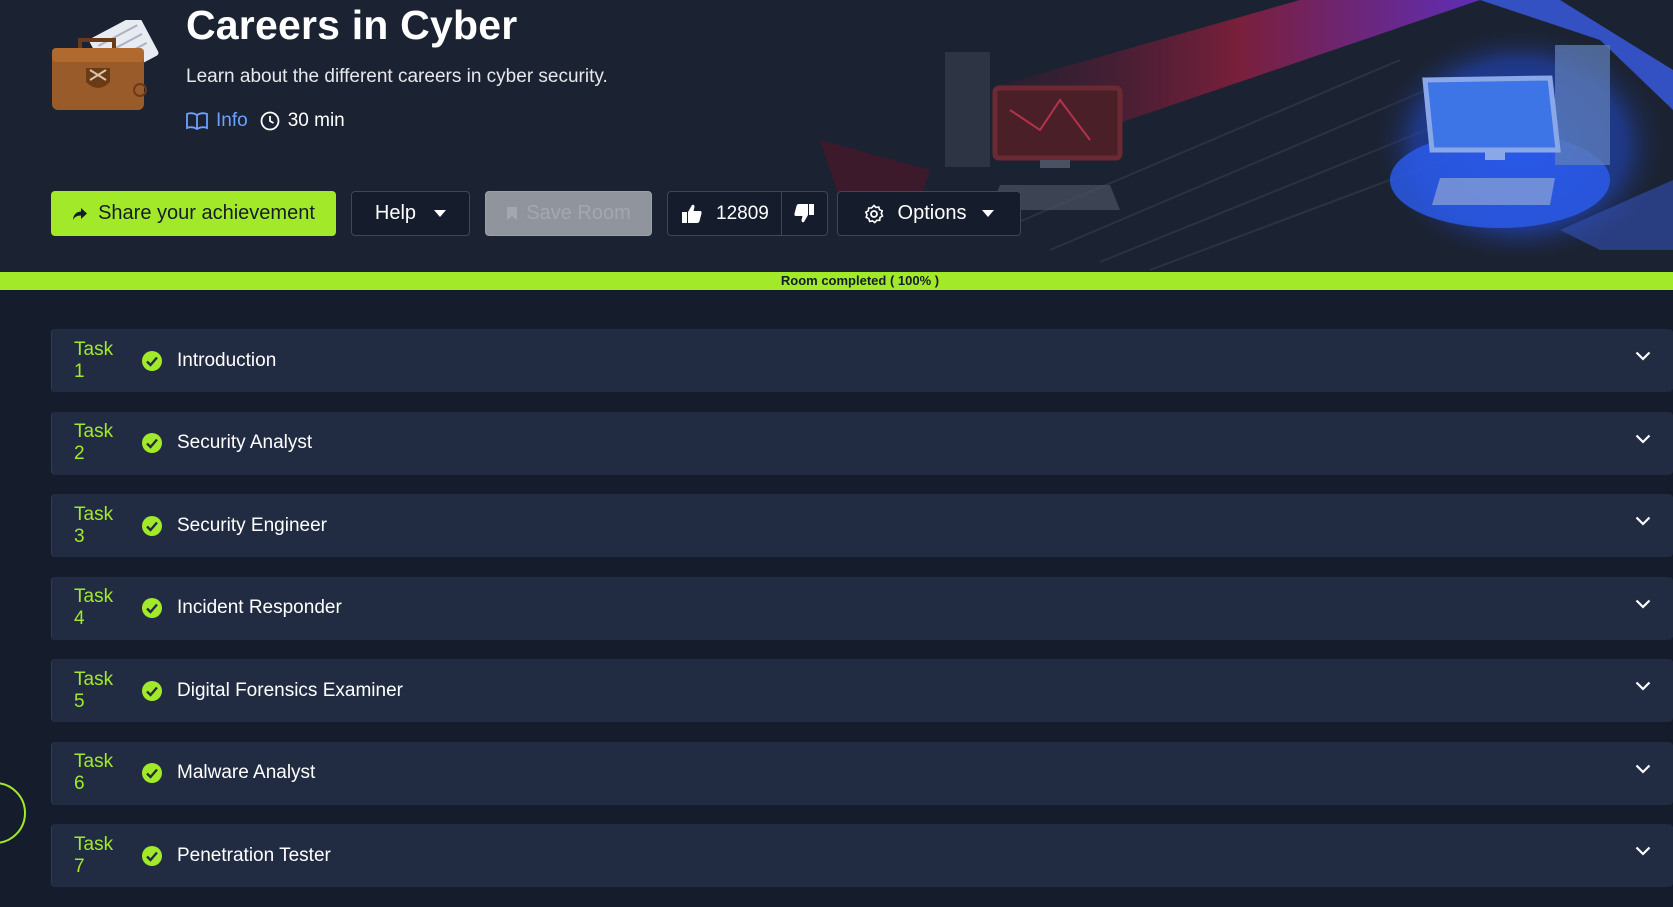  What do you see at coordinates (94, 607) in the screenshot?
I see `task-number: Task 4` at bounding box center [94, 607].